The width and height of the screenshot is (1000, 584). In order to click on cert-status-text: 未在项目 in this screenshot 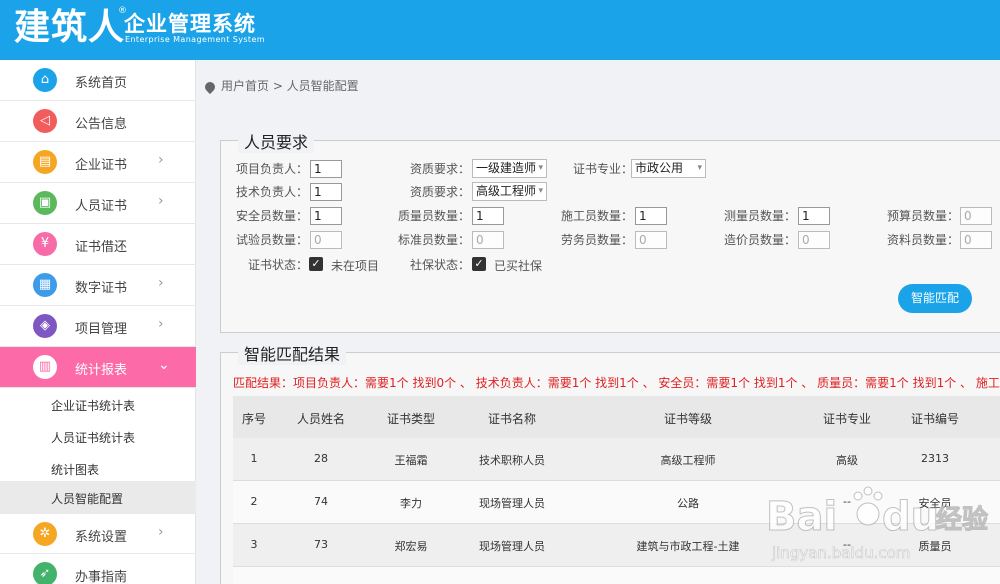, I will do `click(355, 266)`.